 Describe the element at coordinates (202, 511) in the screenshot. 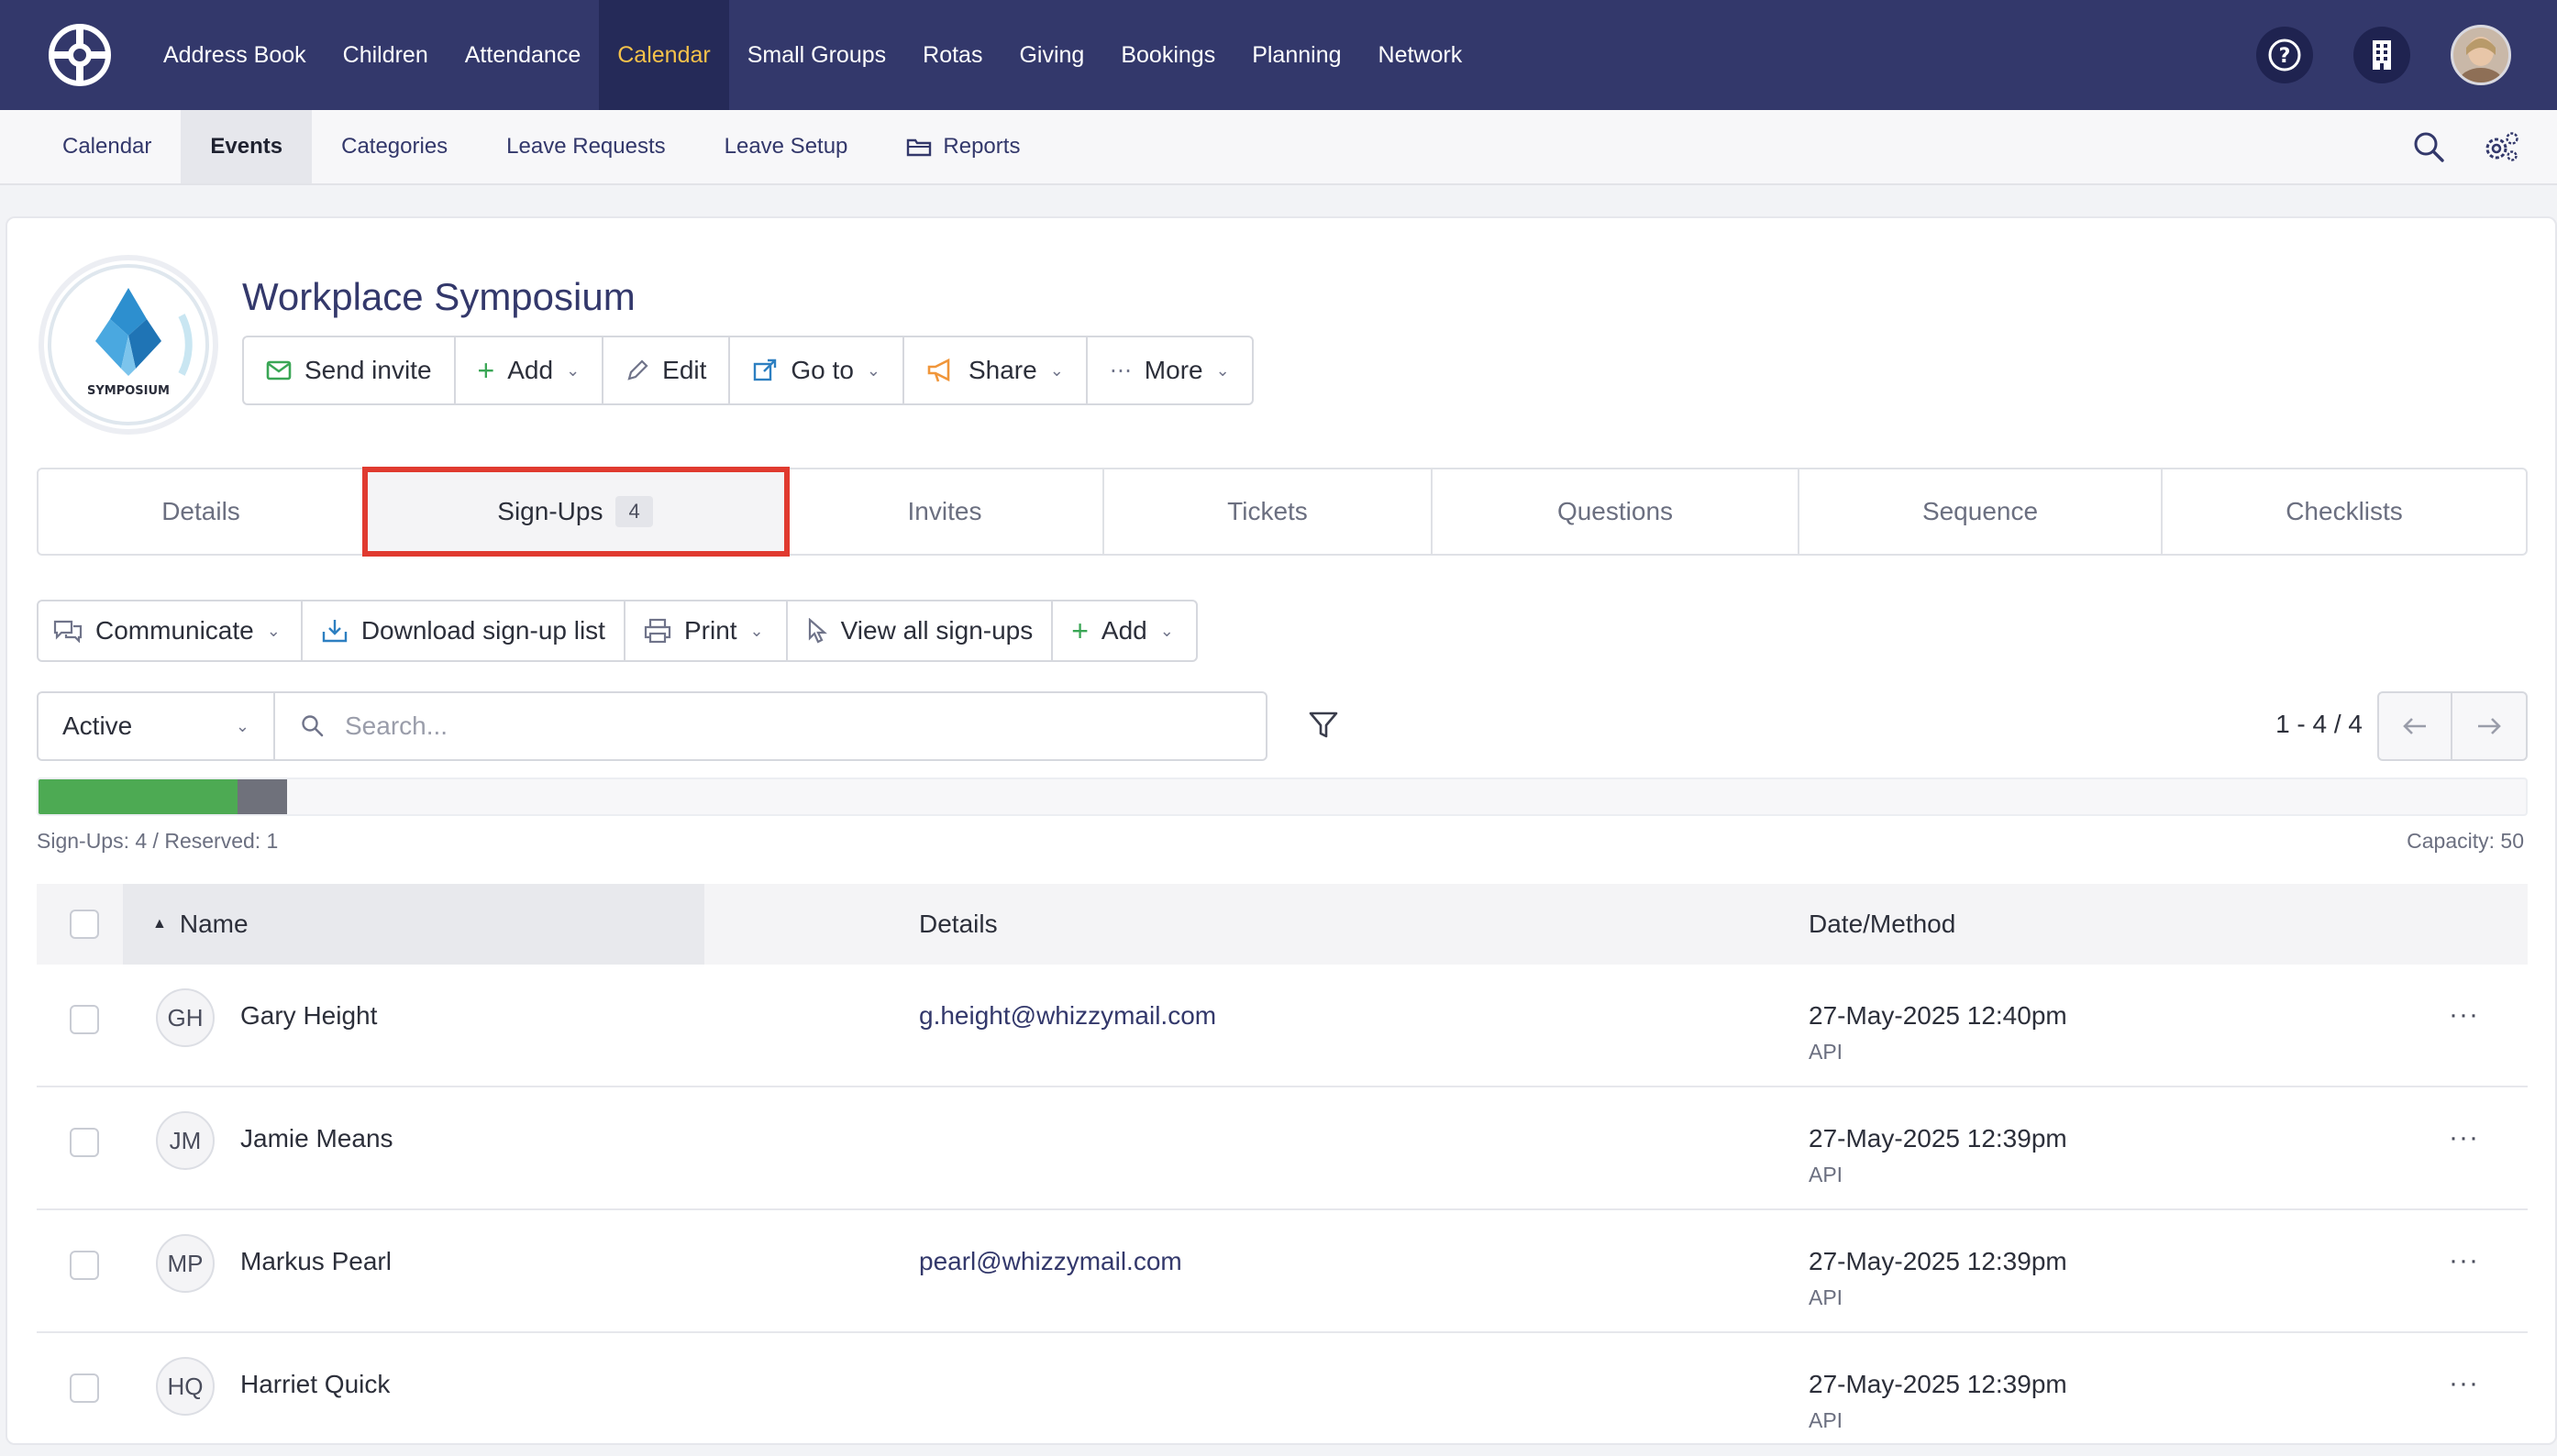

I see `tab-details: Details` at that location.